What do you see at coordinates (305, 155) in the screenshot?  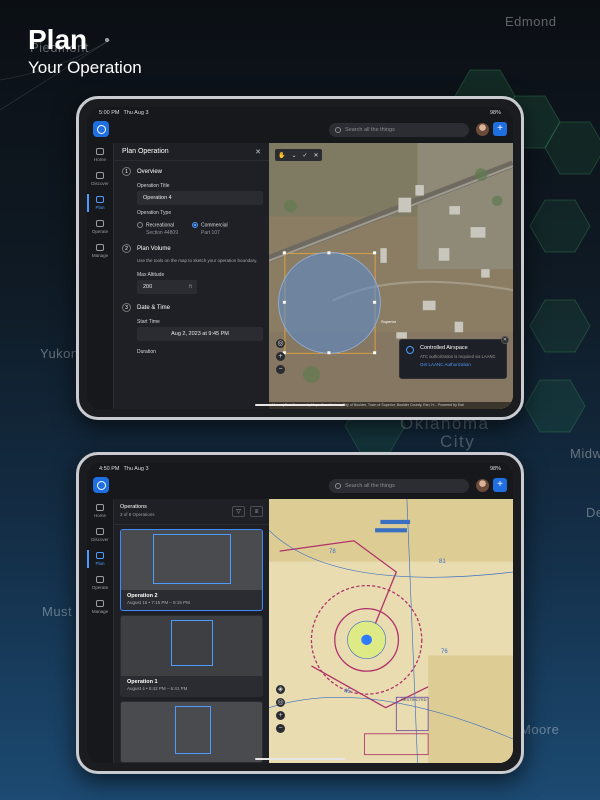 I see `check-icon: ✓` at bounding box center [305, 155].